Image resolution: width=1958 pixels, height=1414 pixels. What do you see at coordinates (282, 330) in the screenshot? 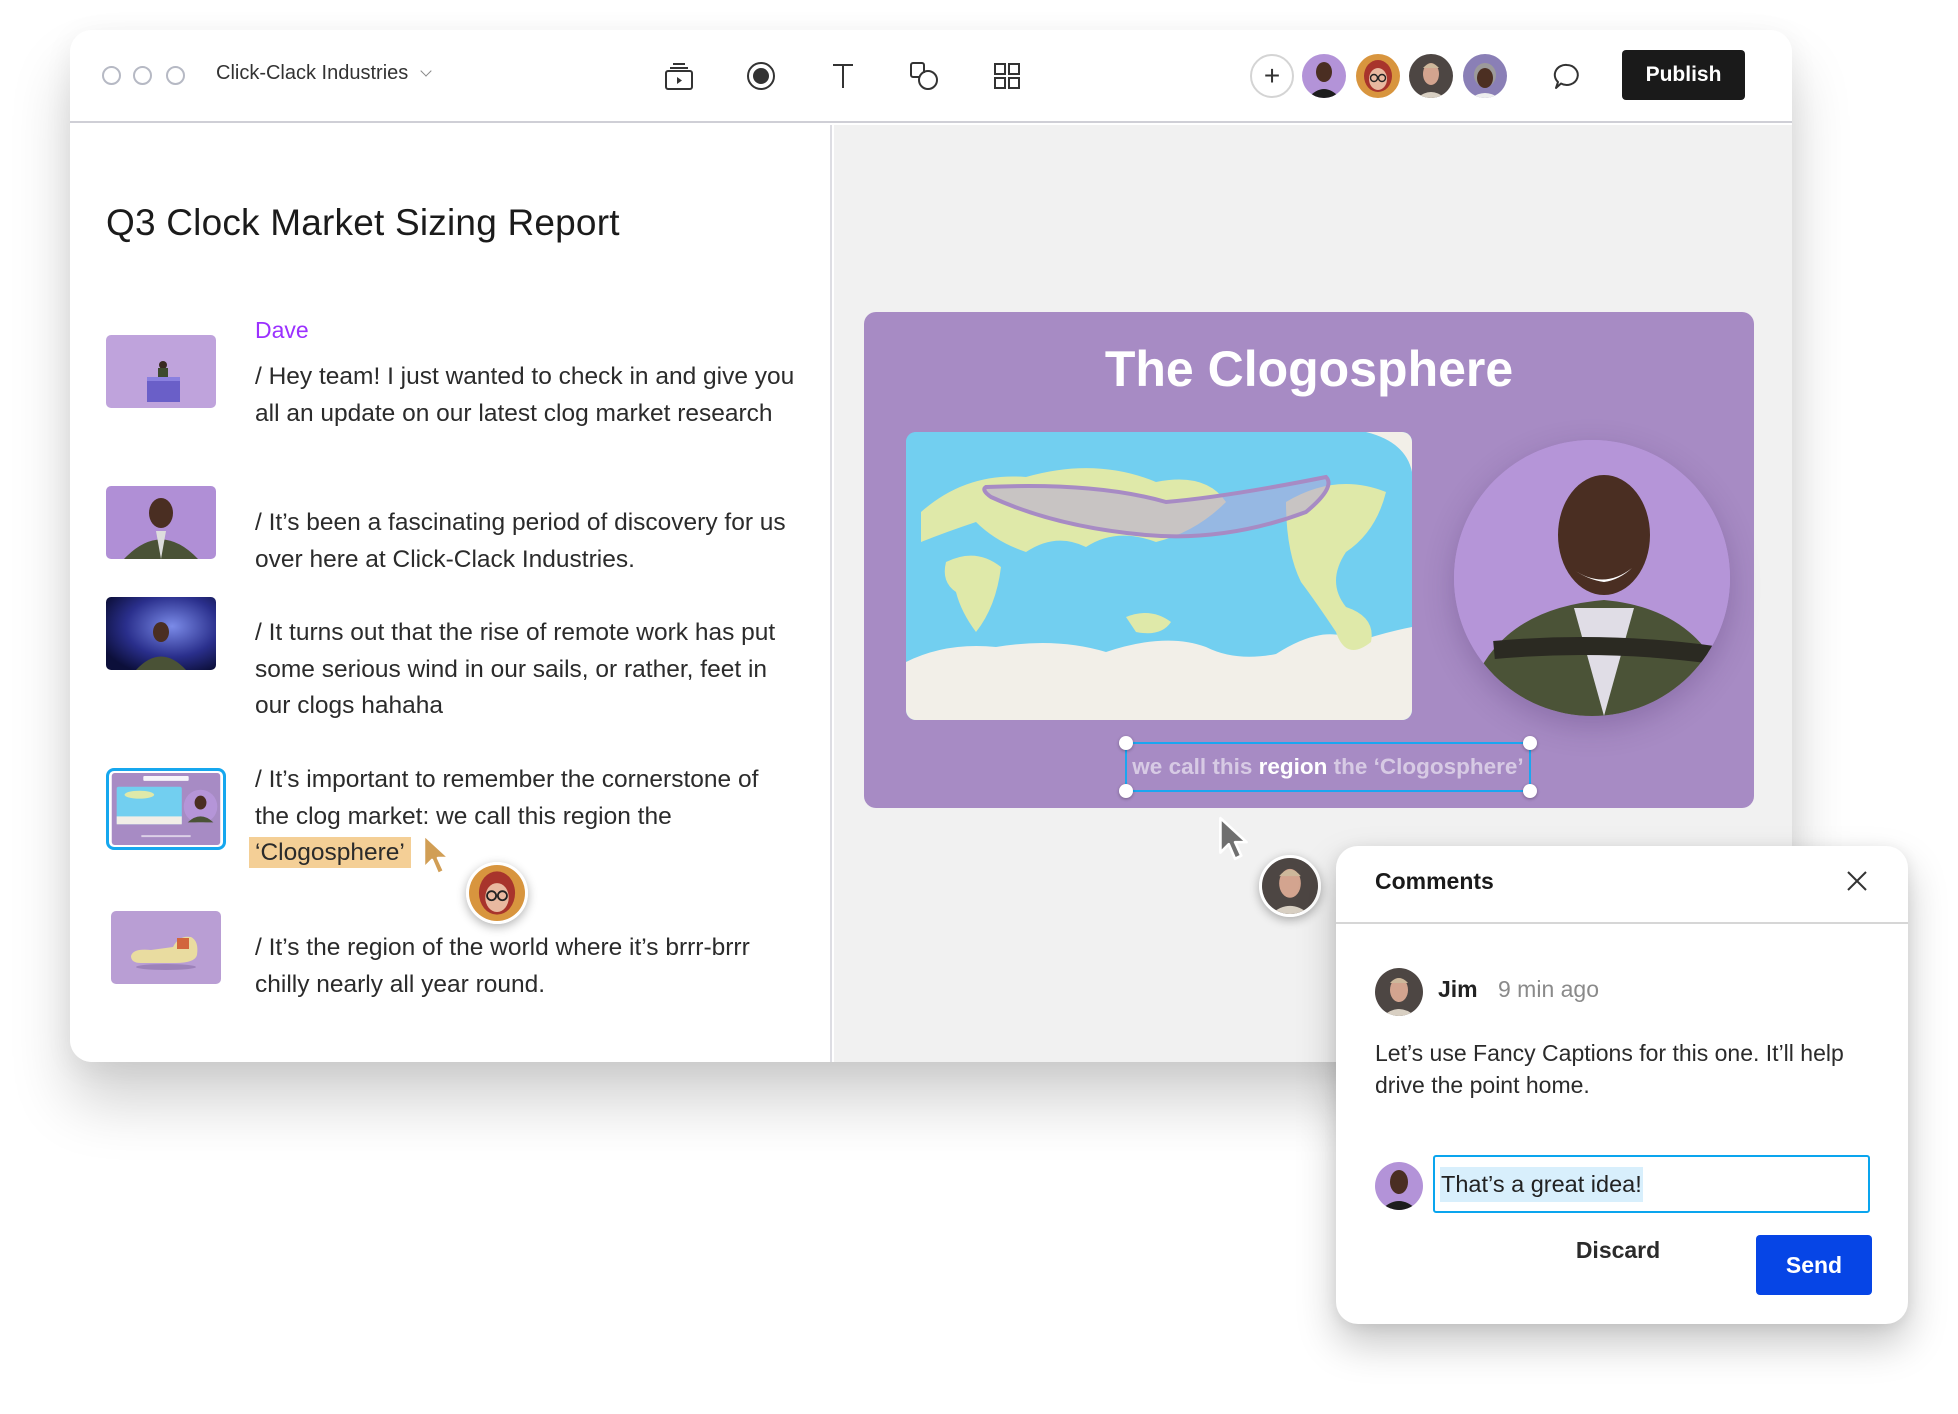
I see `speaker-label: Dave` at bounding box center [282, 330].